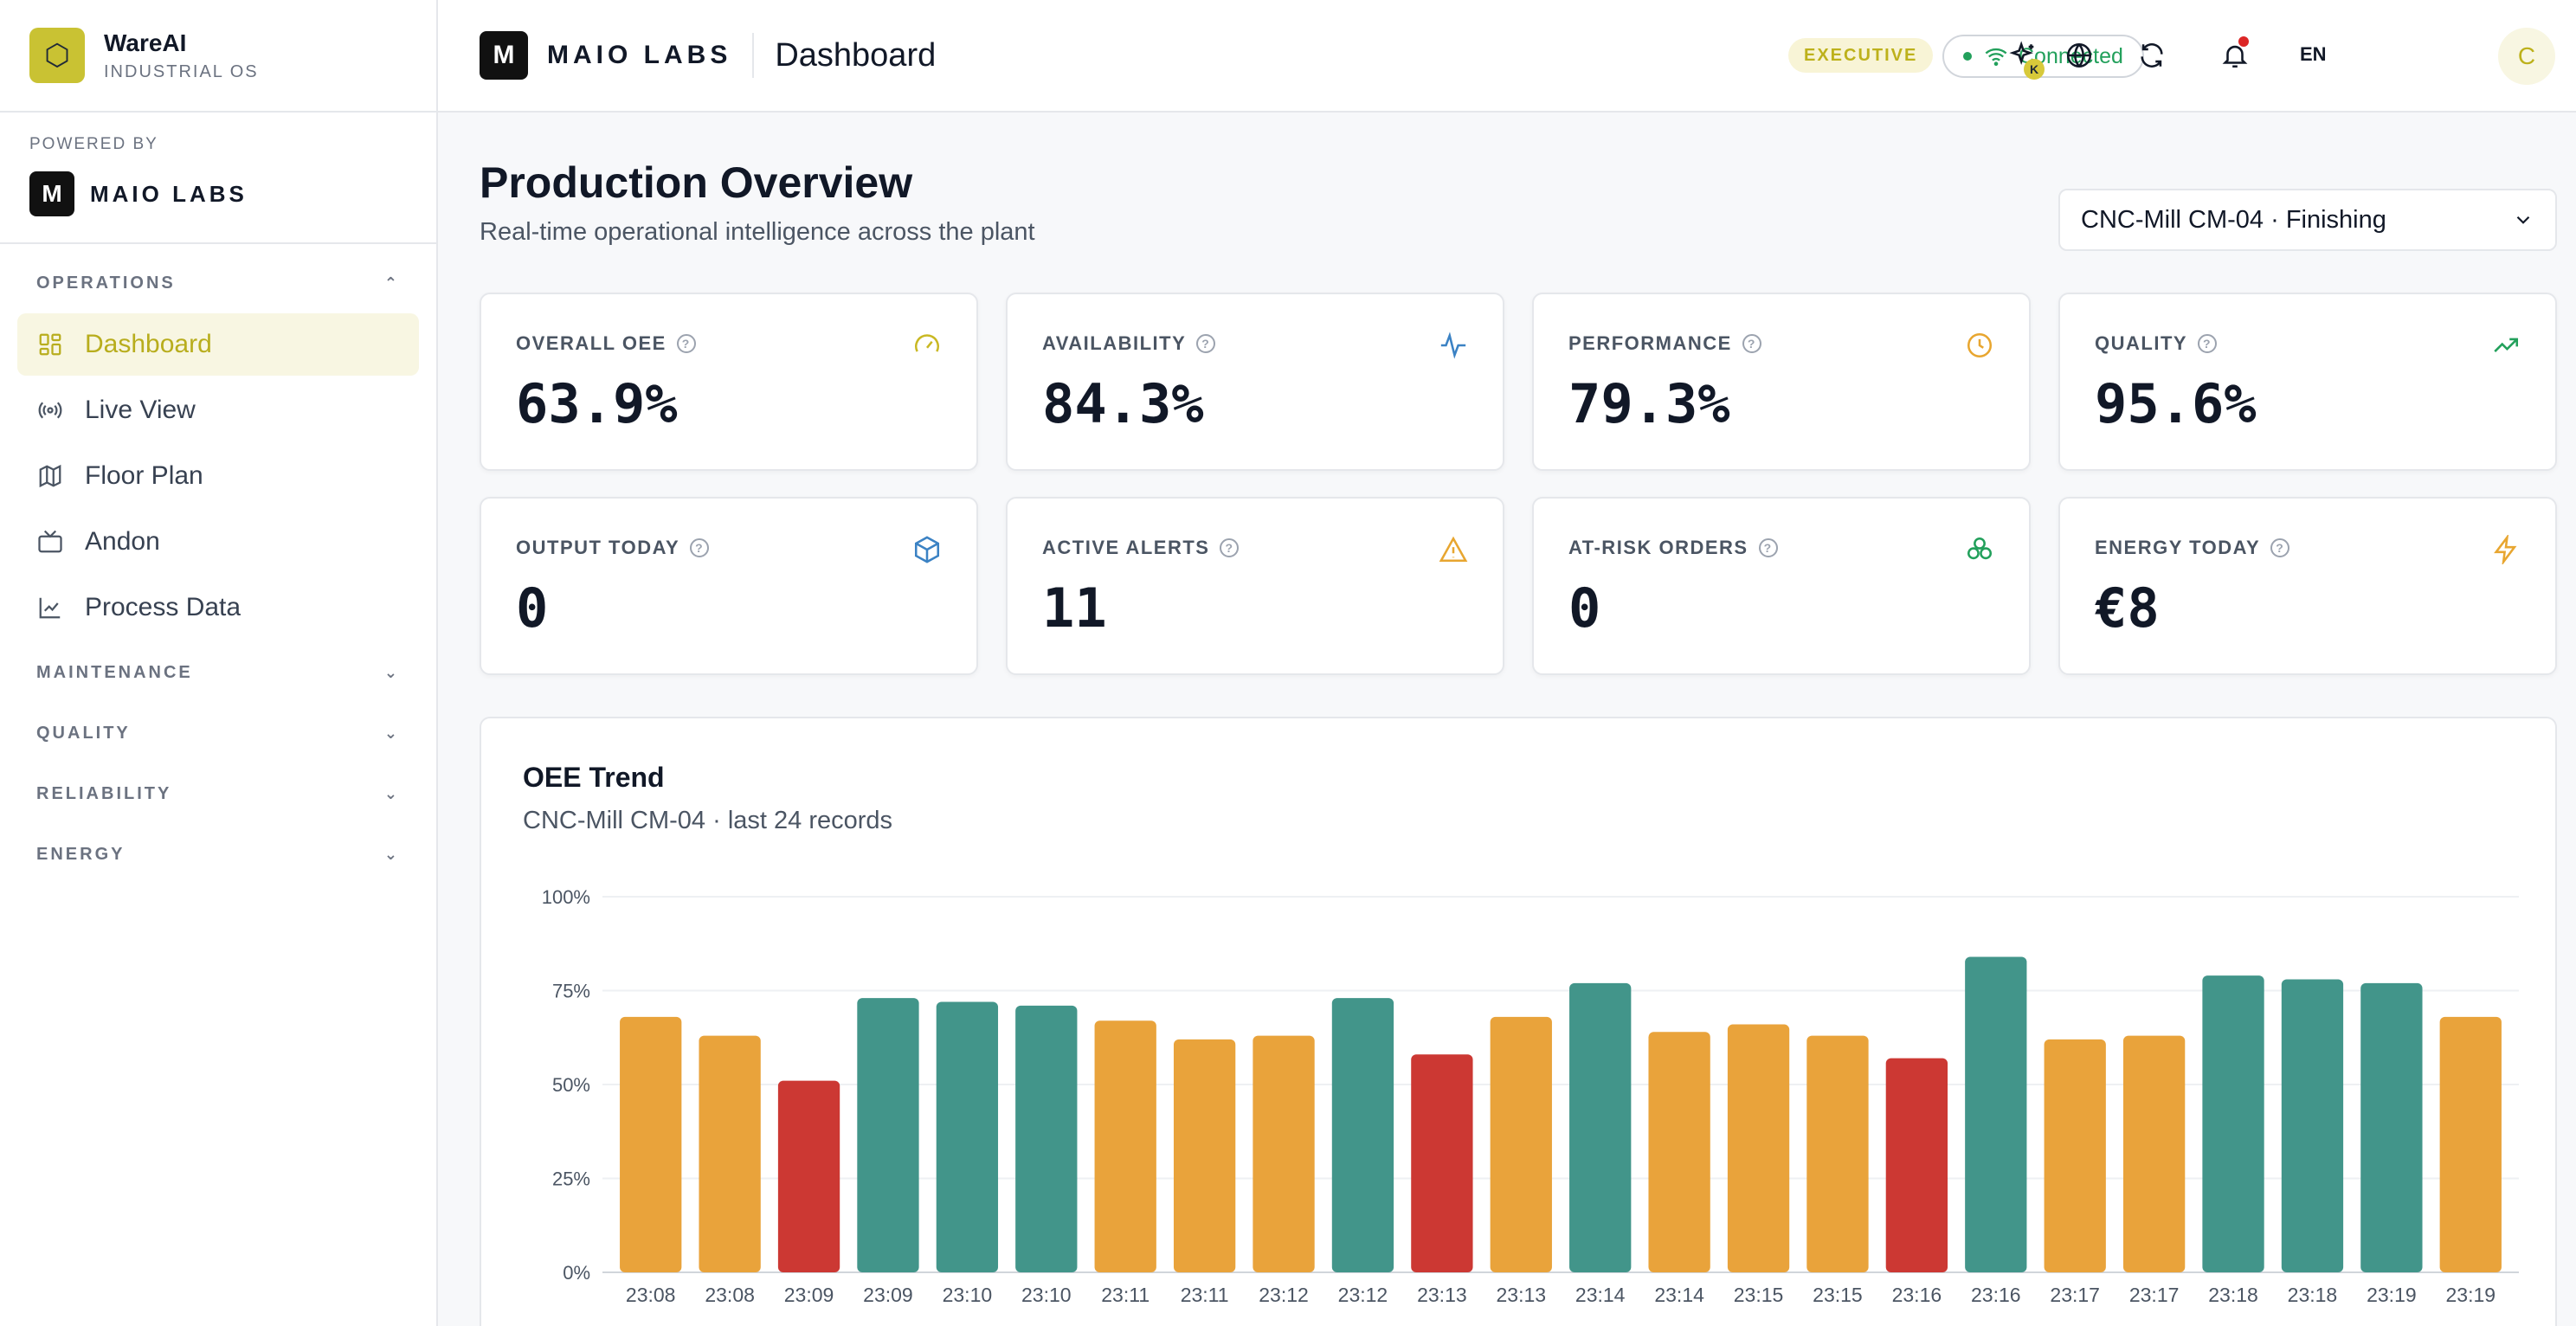 The image size is (2576, 1326). What do you see at coordinates (729, 586) in the screenshot?
I see `kpi-output-today: OUTPUT TODAY? 0` at bounding box center [729, 586].